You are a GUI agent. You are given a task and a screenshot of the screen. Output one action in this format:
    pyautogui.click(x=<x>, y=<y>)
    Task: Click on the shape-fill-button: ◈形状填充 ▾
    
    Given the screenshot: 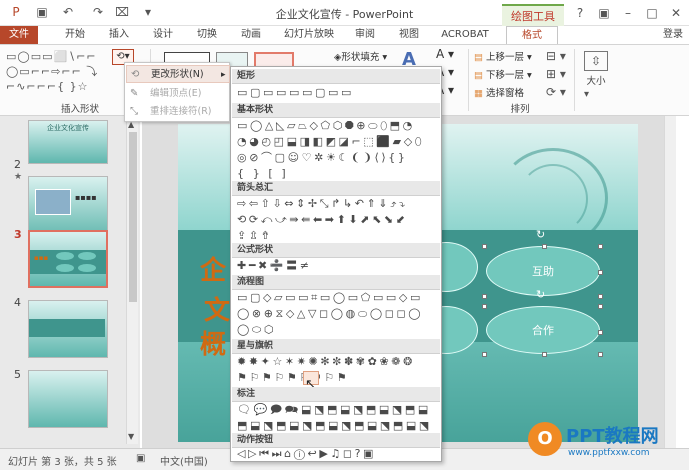 What is the action you would take?
    pyautogui.click(x=360, y=56)
    